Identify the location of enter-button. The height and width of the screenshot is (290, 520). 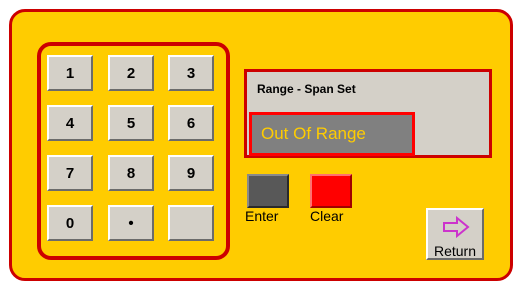
(268, 191).